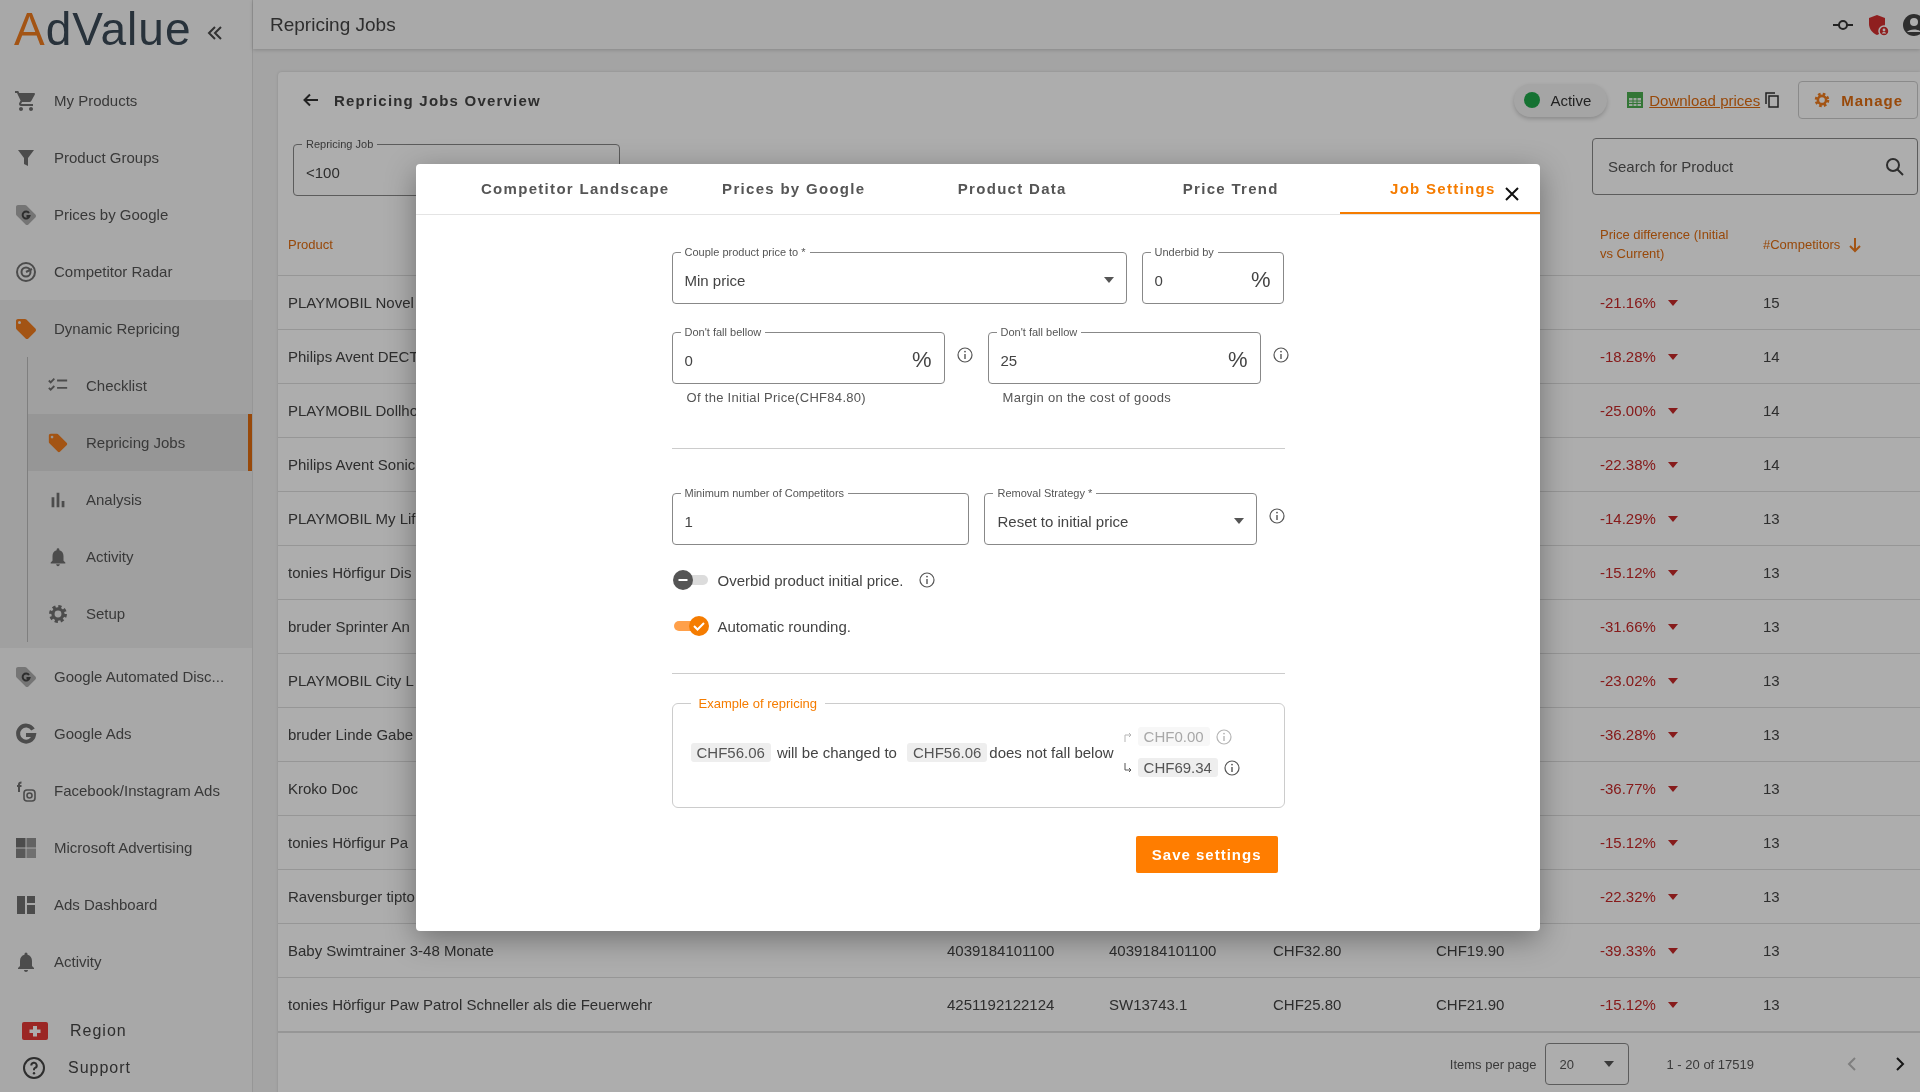 The height and width of the screenshot is (1092, 1920). Describe the element at coordinates (391, 950) in the screenshot. I see `table-cell: Baby Swimtrainer 3-48 Monate` at that location.